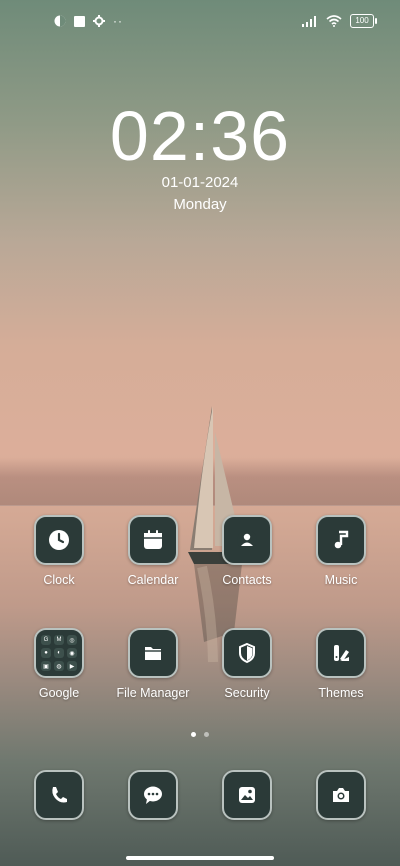  Describe the element at coordinates (200, 22) in the screenshot. I see `status-bar: ·· 100` at that location.